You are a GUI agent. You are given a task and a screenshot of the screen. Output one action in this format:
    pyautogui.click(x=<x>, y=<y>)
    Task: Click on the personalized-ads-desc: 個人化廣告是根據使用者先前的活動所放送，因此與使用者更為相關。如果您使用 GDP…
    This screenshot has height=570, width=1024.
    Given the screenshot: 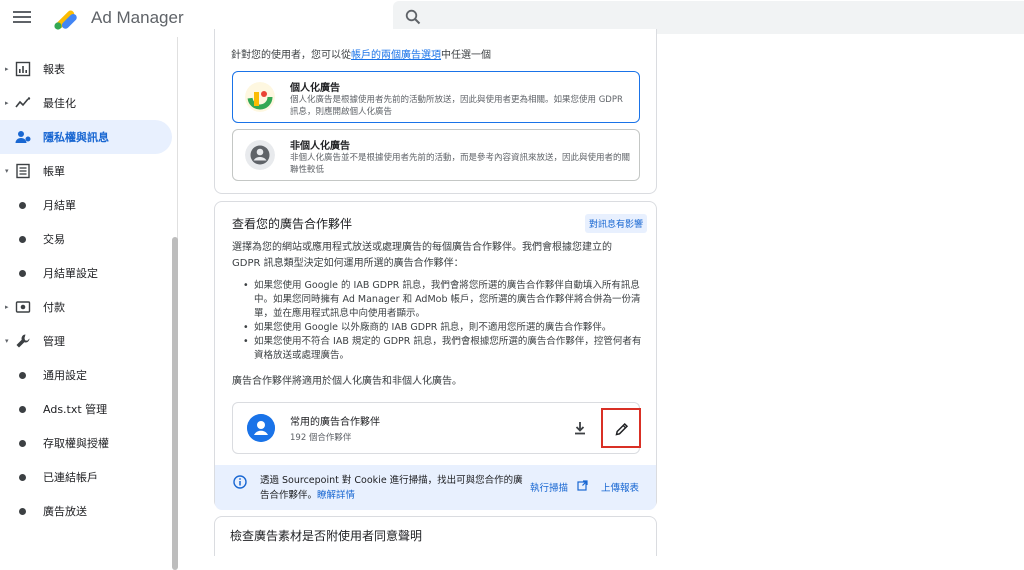 What is the action you would take?
    pyautogui.click(x=456, y=106)
    